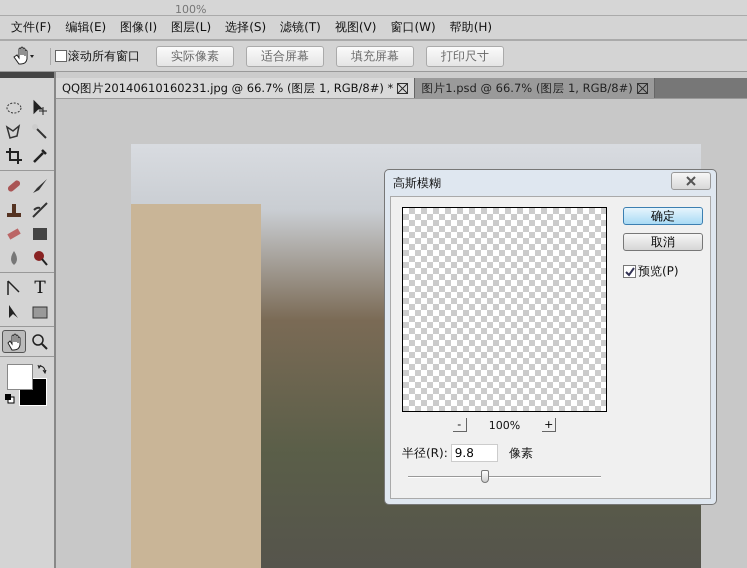 Image resolution: width=747 pixels, height=568 pixels. I want to click on preview-checkbox: 预览(P), so click(663, 271).